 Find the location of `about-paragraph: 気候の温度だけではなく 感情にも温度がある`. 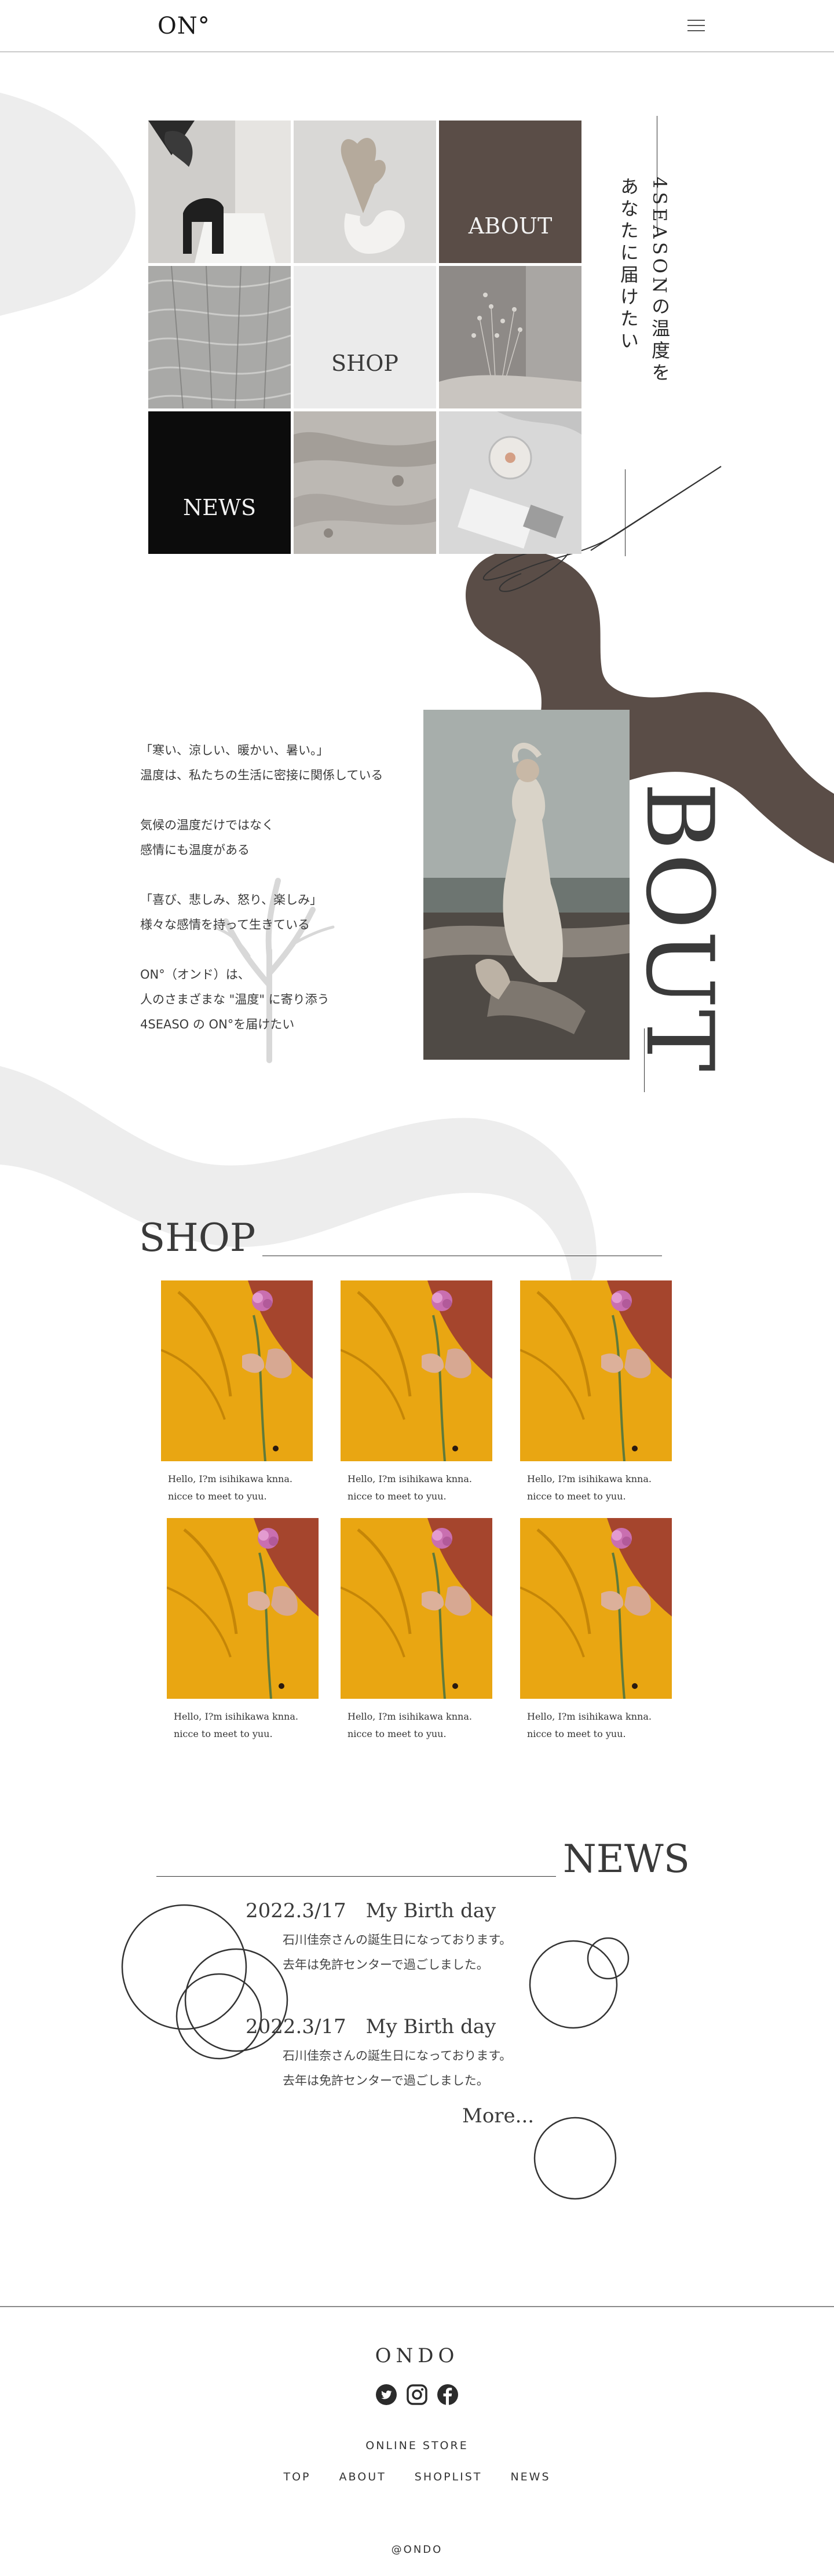

about-paragraph: 気候の温度だけではなく 感情にも温度がある is located at coordinates (285, 838).